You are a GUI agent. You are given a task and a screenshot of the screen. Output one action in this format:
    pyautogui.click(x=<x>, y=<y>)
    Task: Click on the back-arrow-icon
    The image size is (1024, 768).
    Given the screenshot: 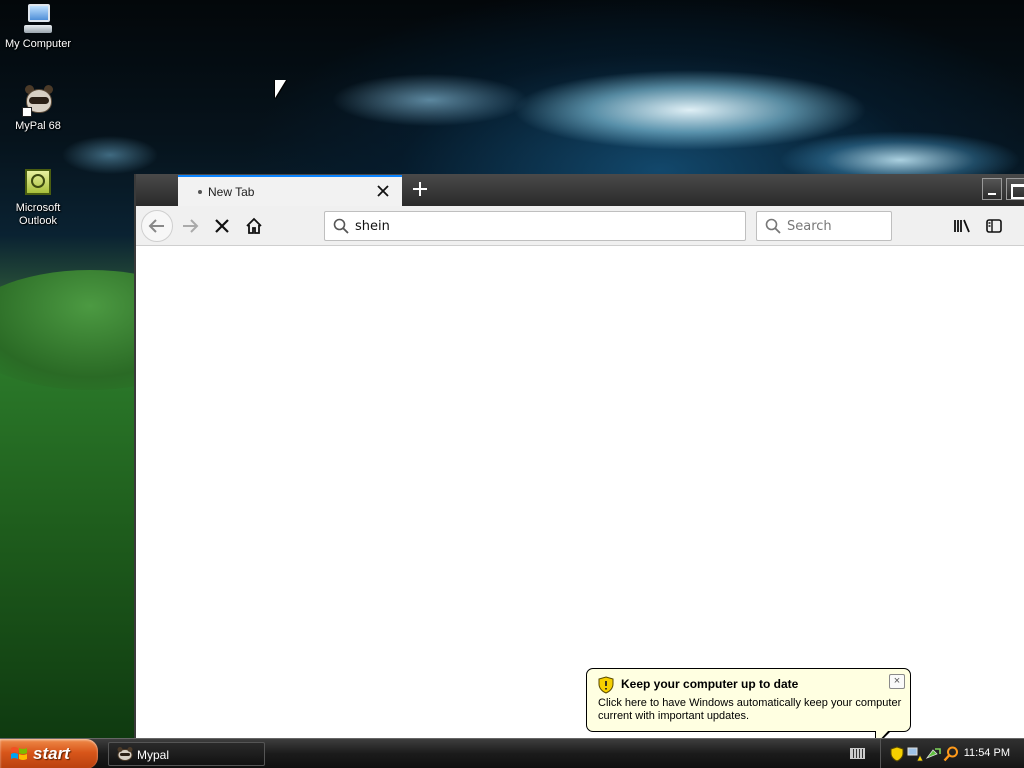 What is the action you would take?
    pyautogui.click(x=156, y=226)
    